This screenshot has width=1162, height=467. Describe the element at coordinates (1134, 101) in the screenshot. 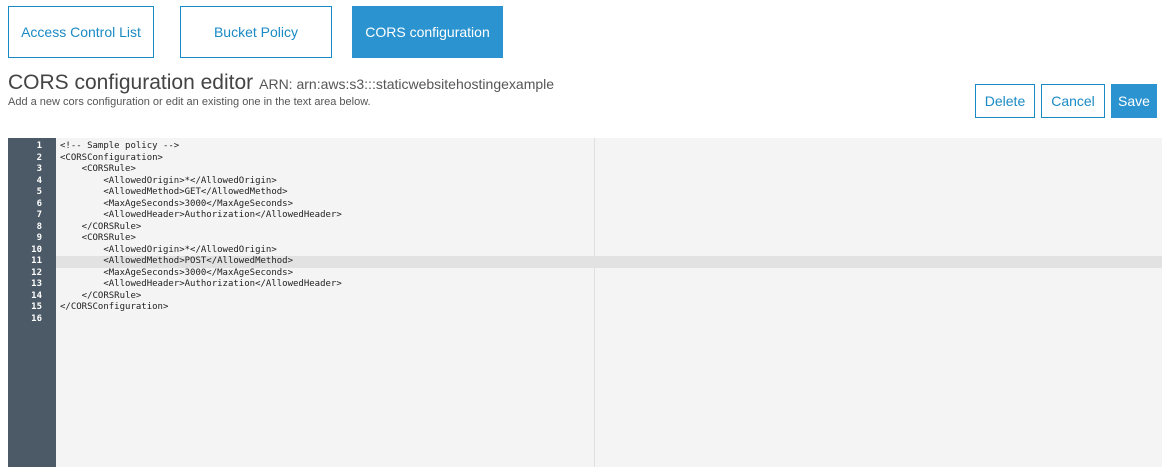

I see `save-button: Save` at that location.